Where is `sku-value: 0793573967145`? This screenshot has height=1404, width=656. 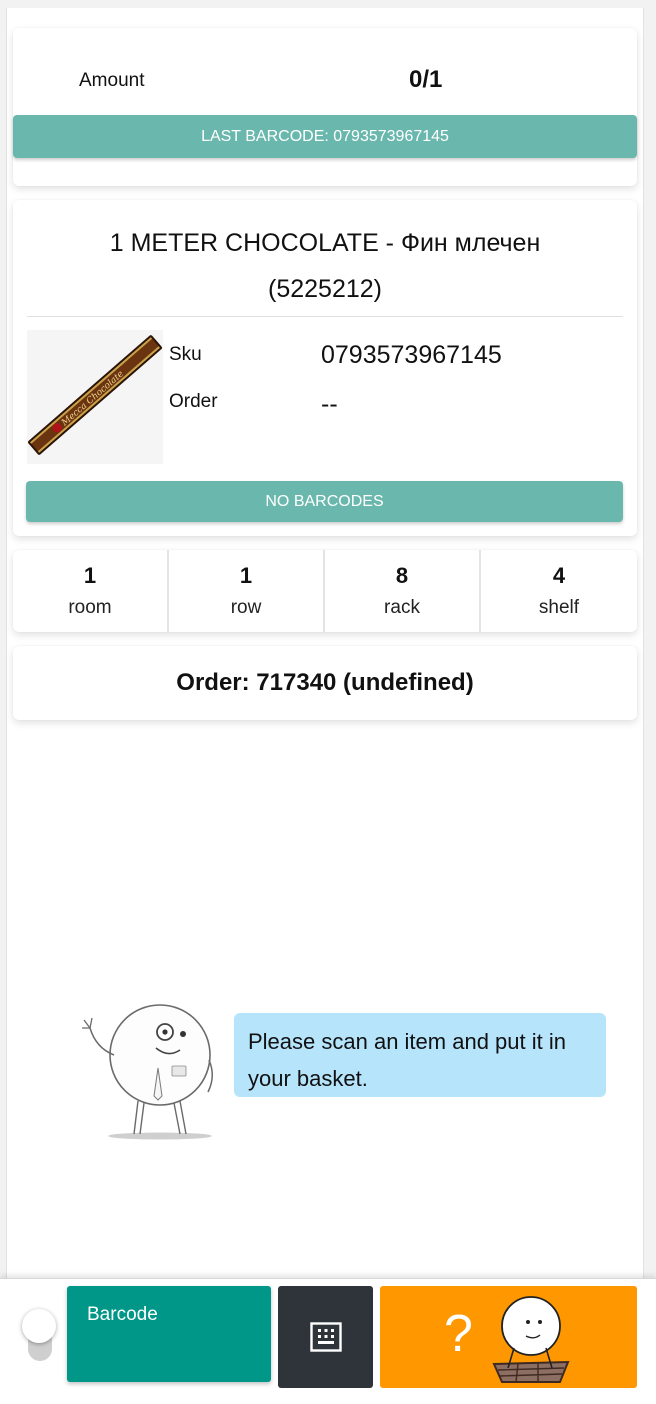 sku-value: 0793573967145 is located at coordinates (411, 355).